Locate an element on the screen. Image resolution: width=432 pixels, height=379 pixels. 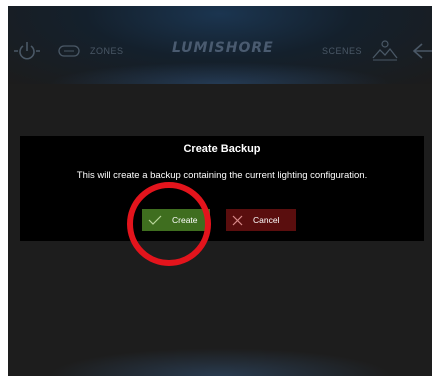
back-arrow-icon is located at coordinates (421, 51).